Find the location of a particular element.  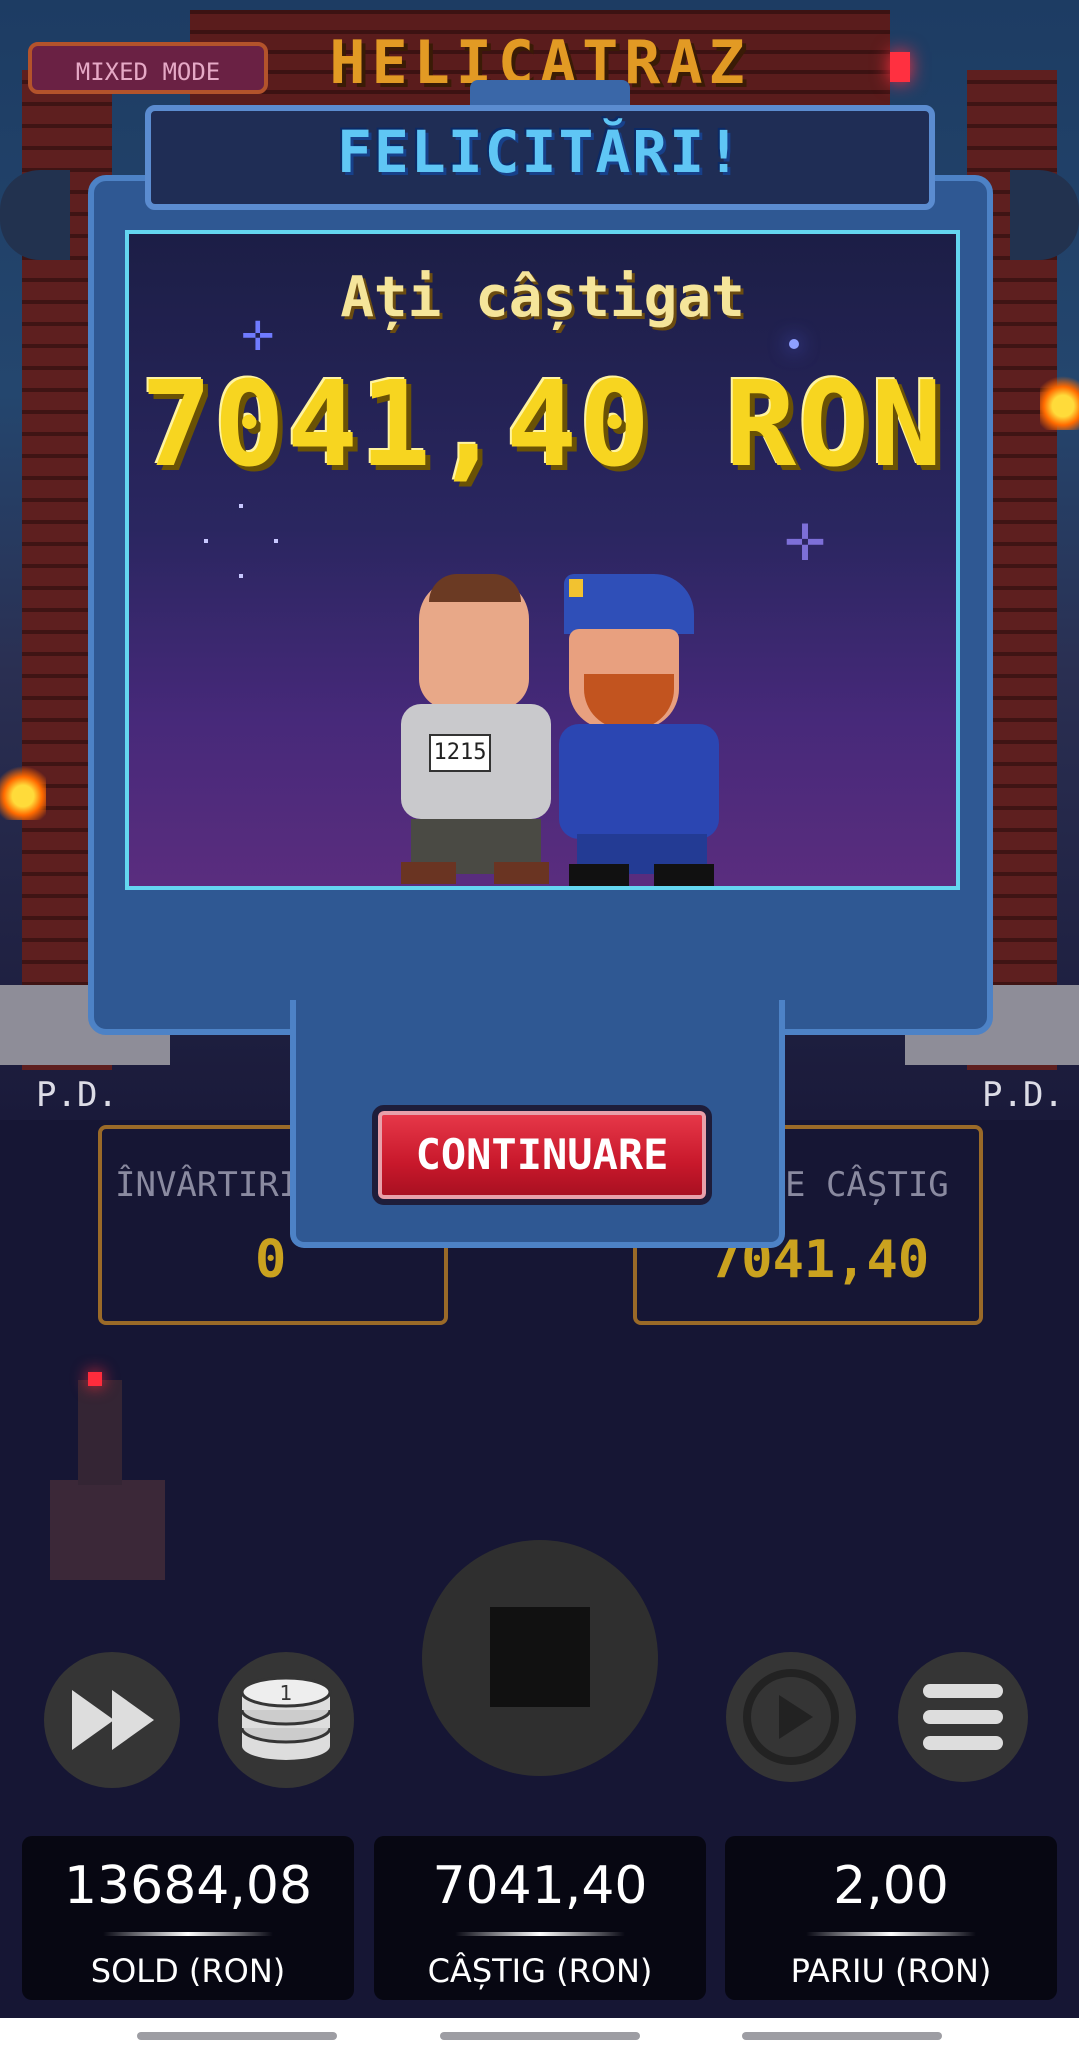

bet-value: 2,00 is located at coordinates (891, 1886).